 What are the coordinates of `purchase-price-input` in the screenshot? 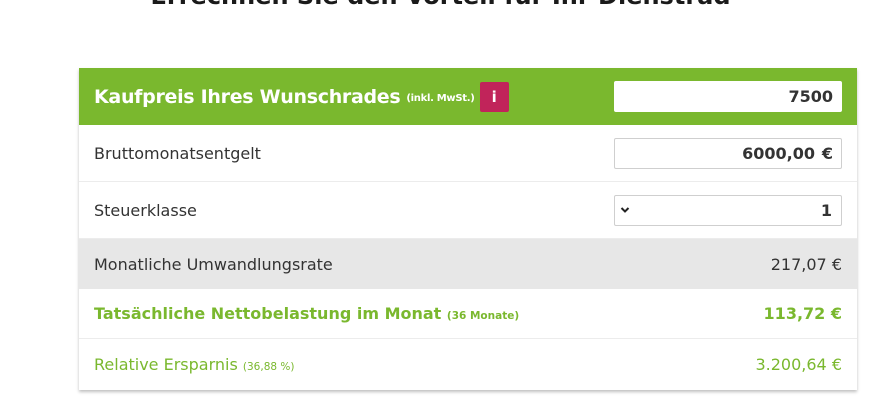 It's located at (728, 96).